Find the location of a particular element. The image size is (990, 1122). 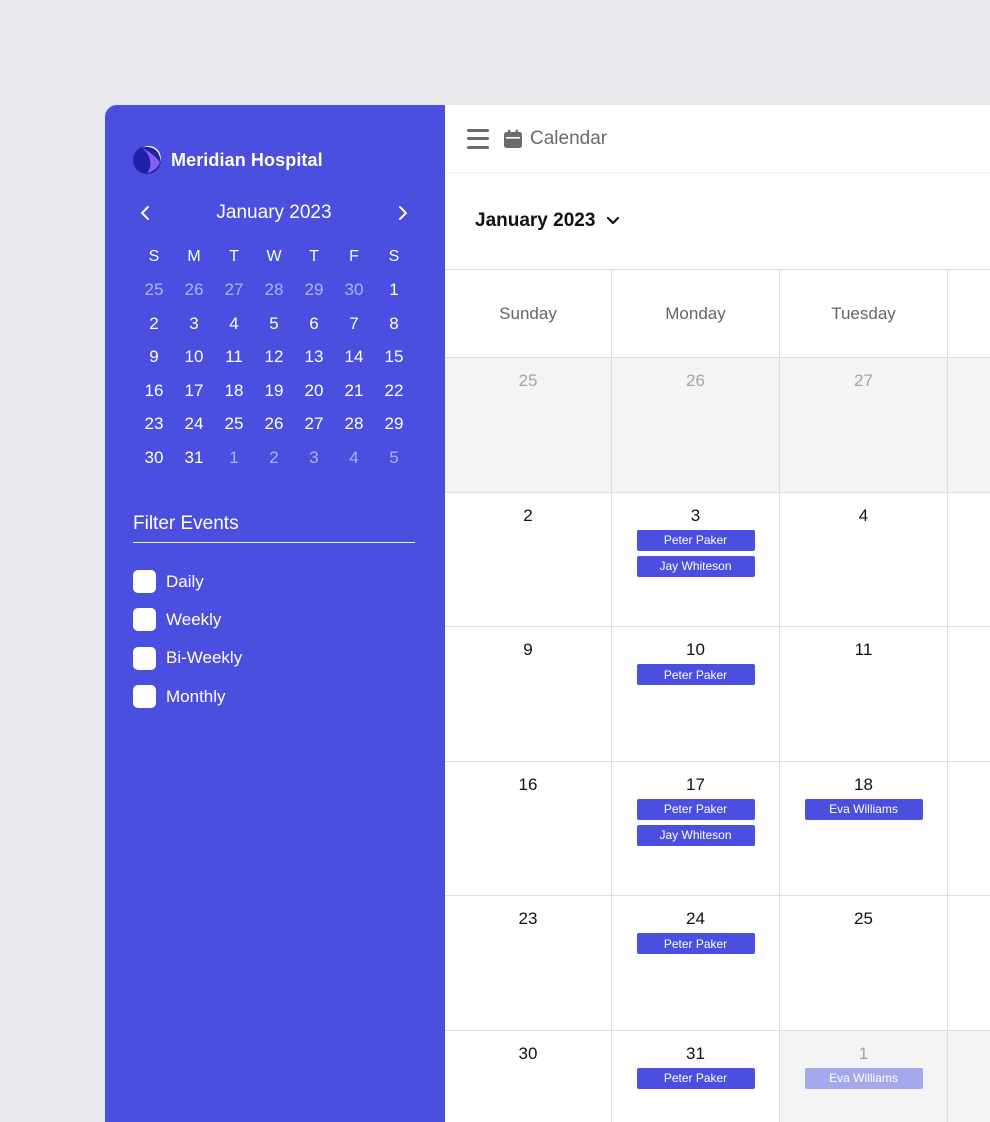

mini-calendar-day: 23 is located at coordinates (154, 425).